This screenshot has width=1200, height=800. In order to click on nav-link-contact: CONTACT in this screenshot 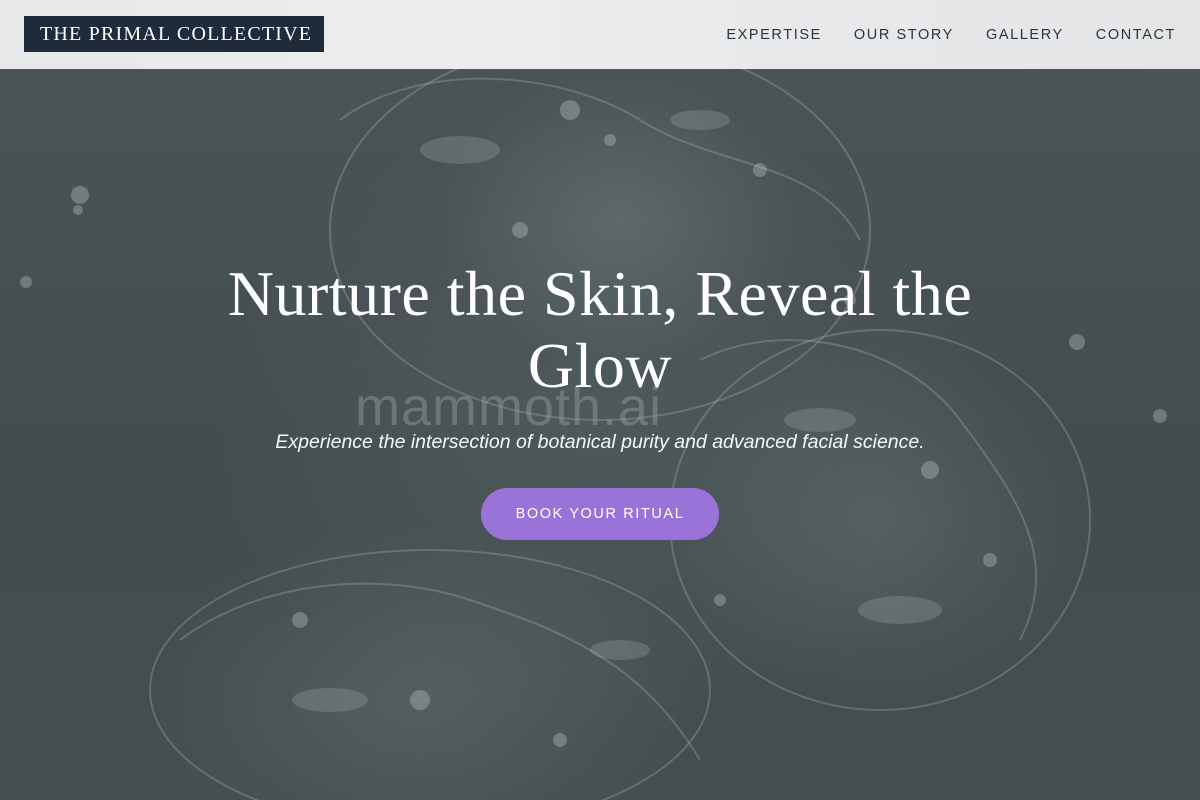, I will do `click(1136, 35)`.